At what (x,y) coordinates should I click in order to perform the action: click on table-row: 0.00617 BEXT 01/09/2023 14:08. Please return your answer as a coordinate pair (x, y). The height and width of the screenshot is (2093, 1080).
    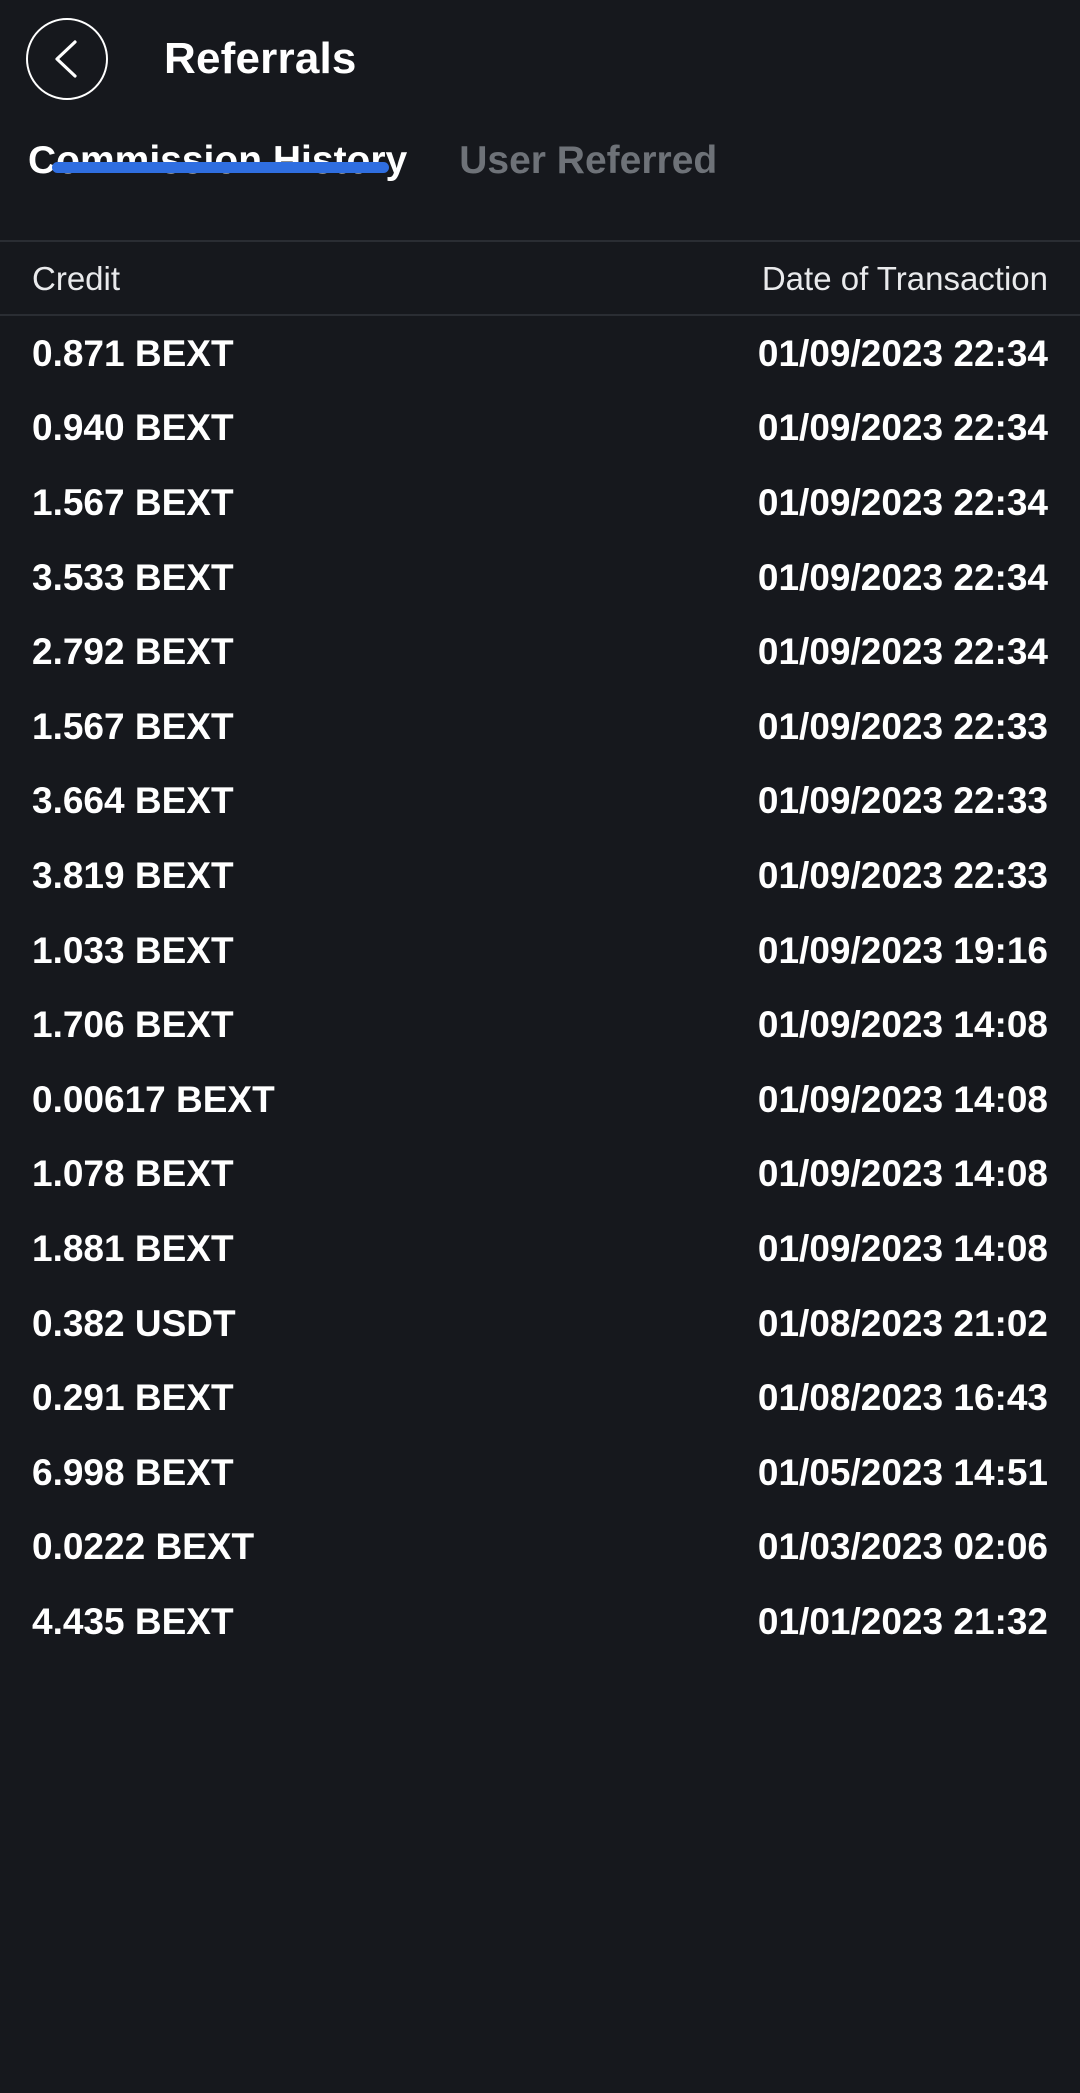
    Looking at the image, I should click on (540, 1099).